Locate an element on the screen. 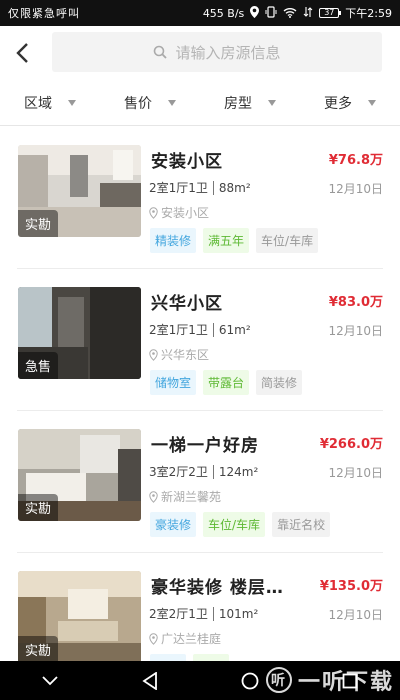 The width and height of the screenshot is (400, 700). filter-more: 更多 is located at coordinates (350, 103).